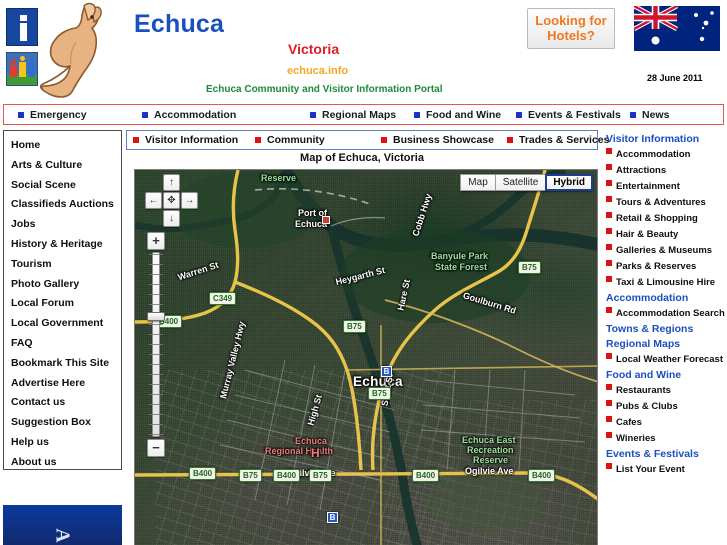 The width and height of the screenshot is (727, 545). I want to click on sidebar-item-contact-us: Contact us, so click(66, 403).